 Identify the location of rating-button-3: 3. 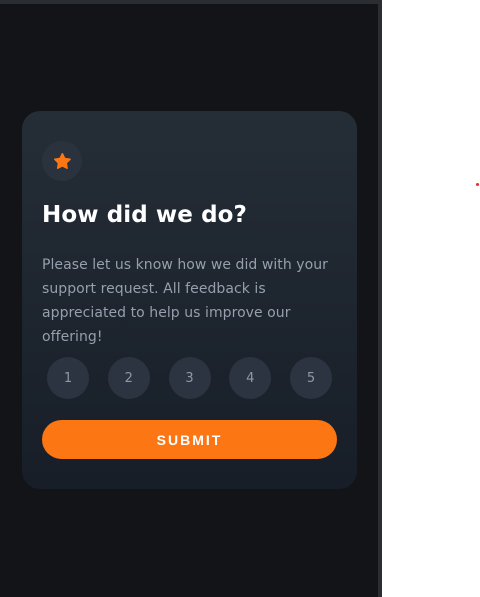
(189, 378).